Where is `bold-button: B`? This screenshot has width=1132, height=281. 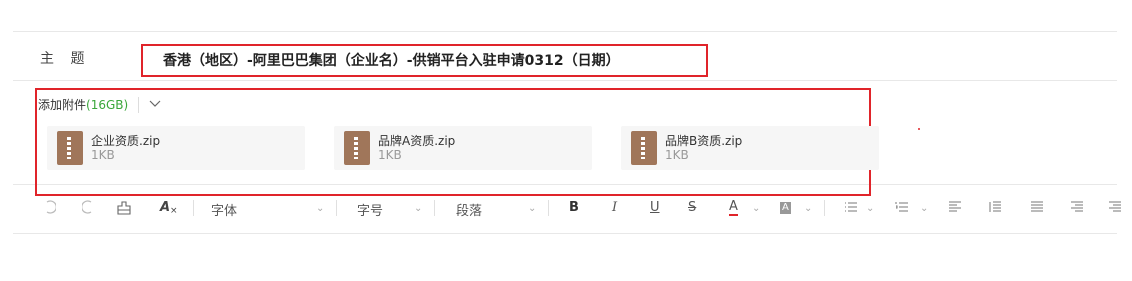
bold-button: B is located at coordinates (574, 207).